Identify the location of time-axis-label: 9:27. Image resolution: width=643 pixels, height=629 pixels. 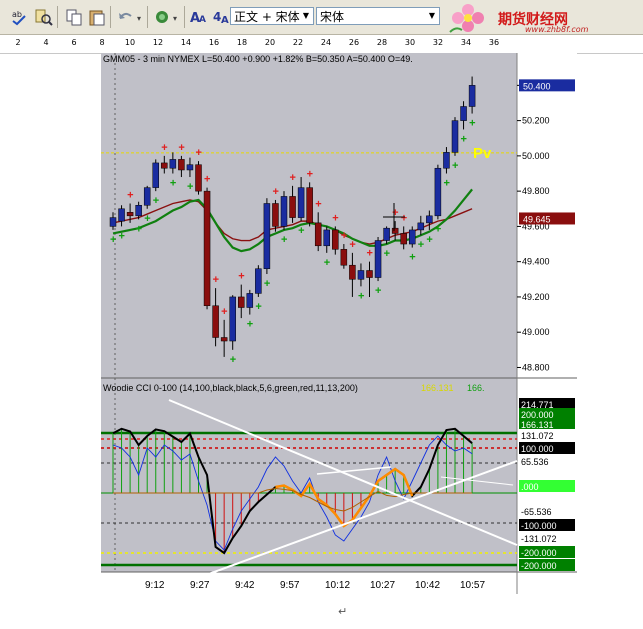
(200, 585).